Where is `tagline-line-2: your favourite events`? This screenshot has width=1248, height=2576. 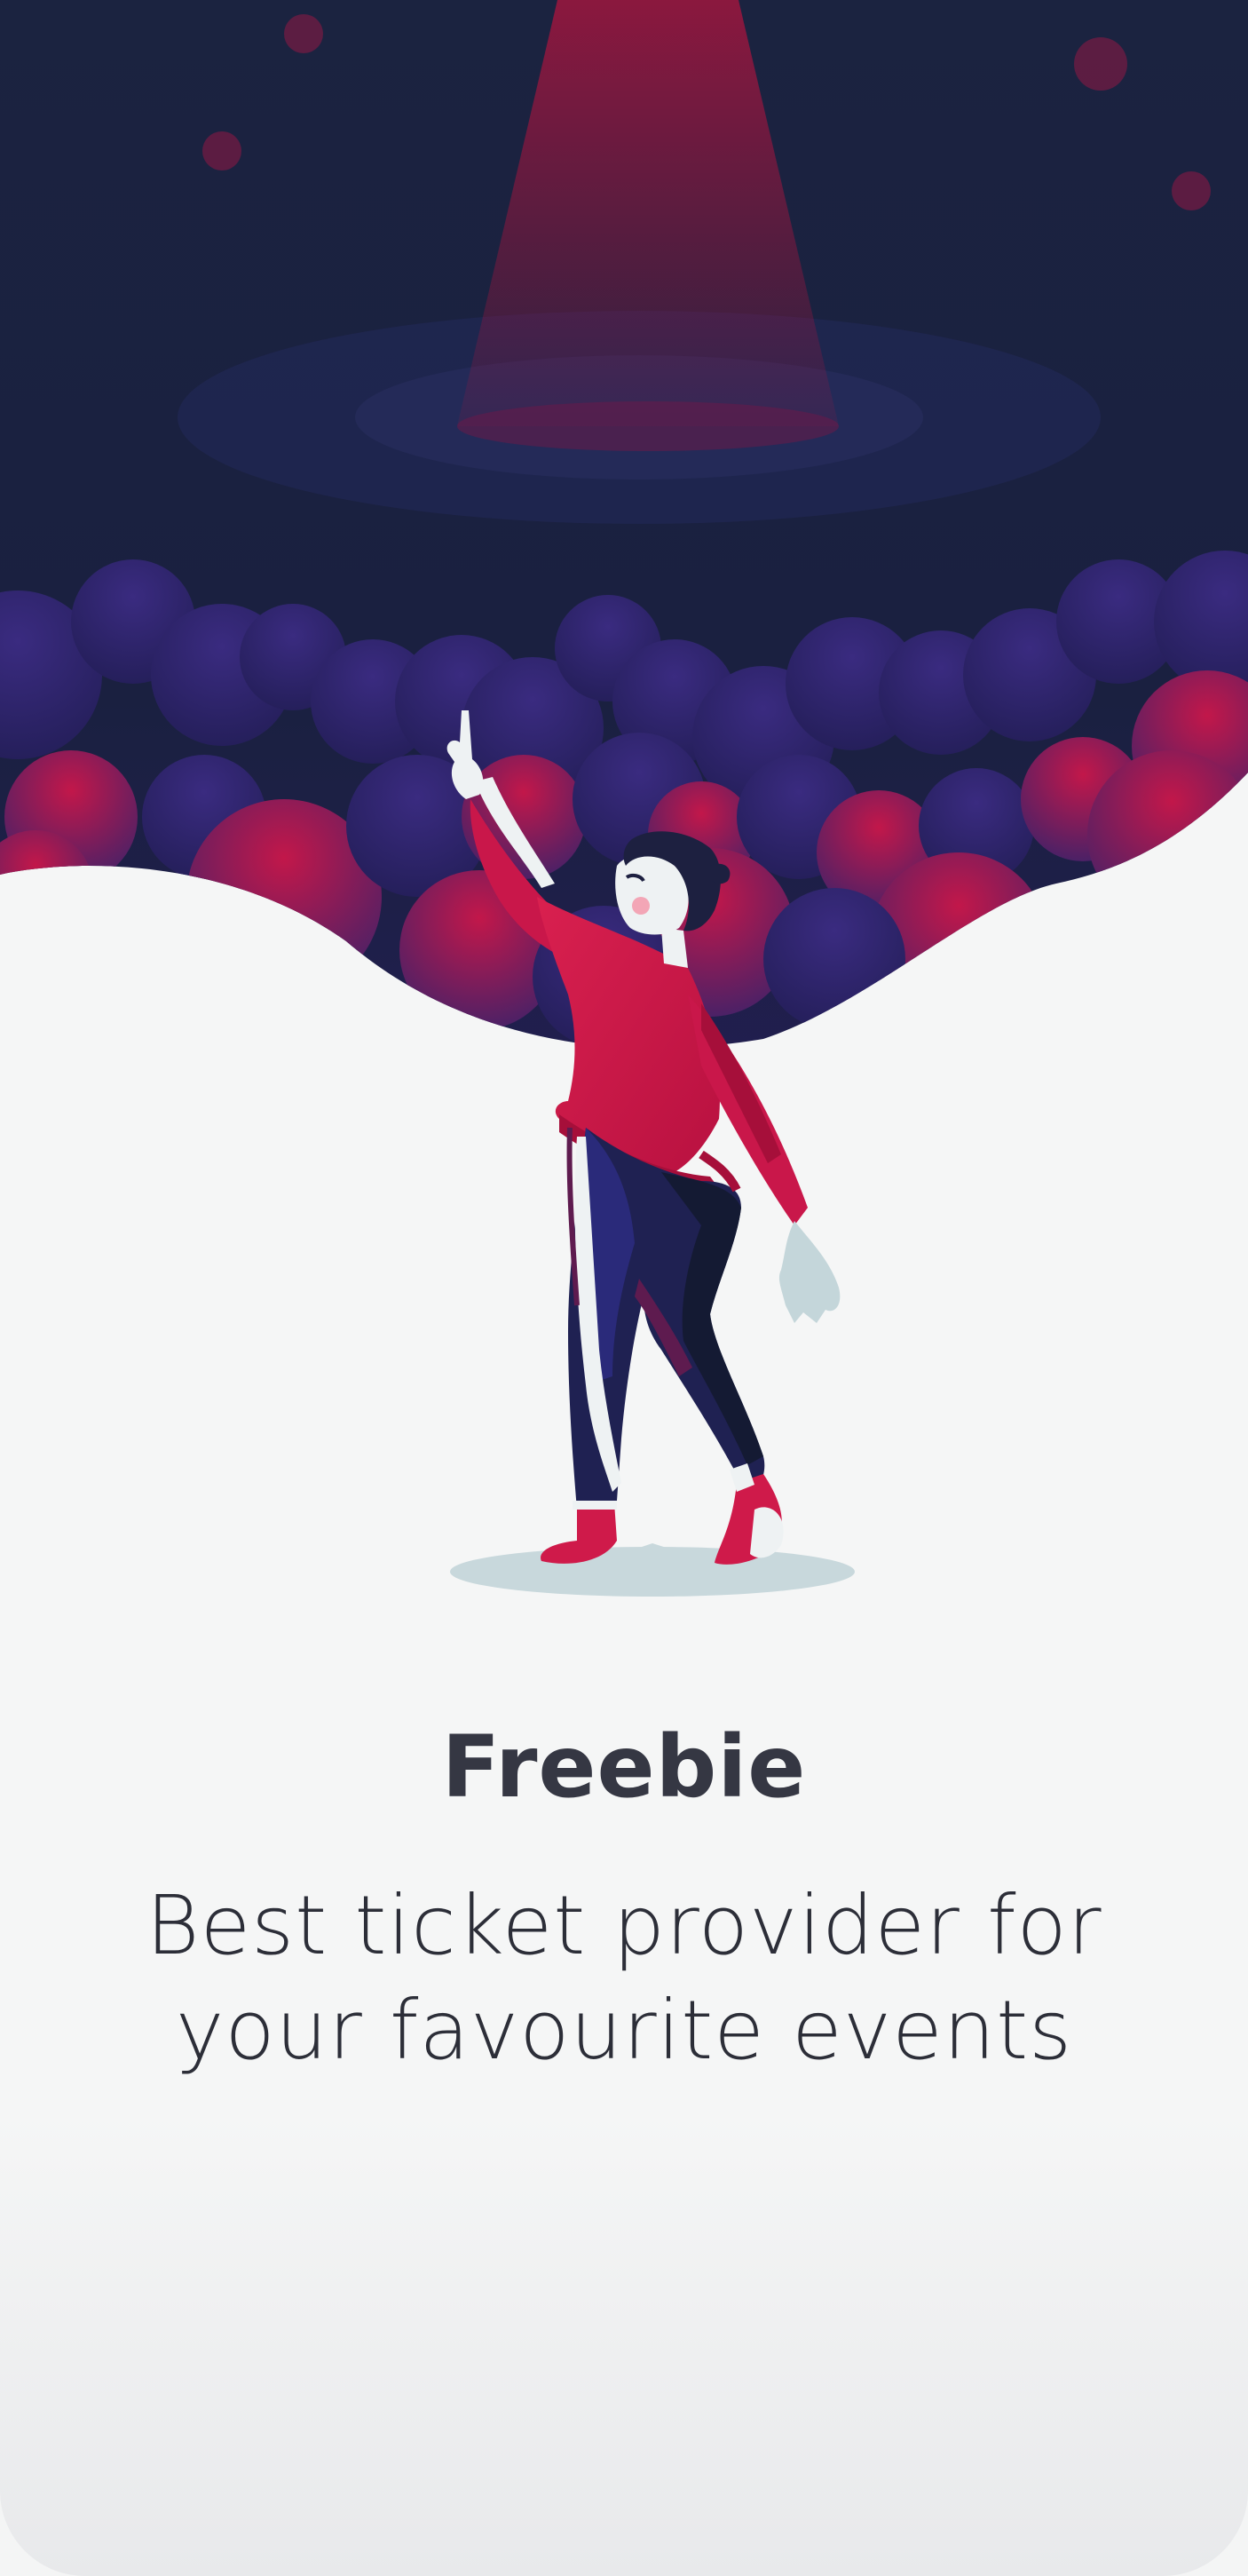
tagline-line-2: your favourite events is located at coordinates (624, 2031).